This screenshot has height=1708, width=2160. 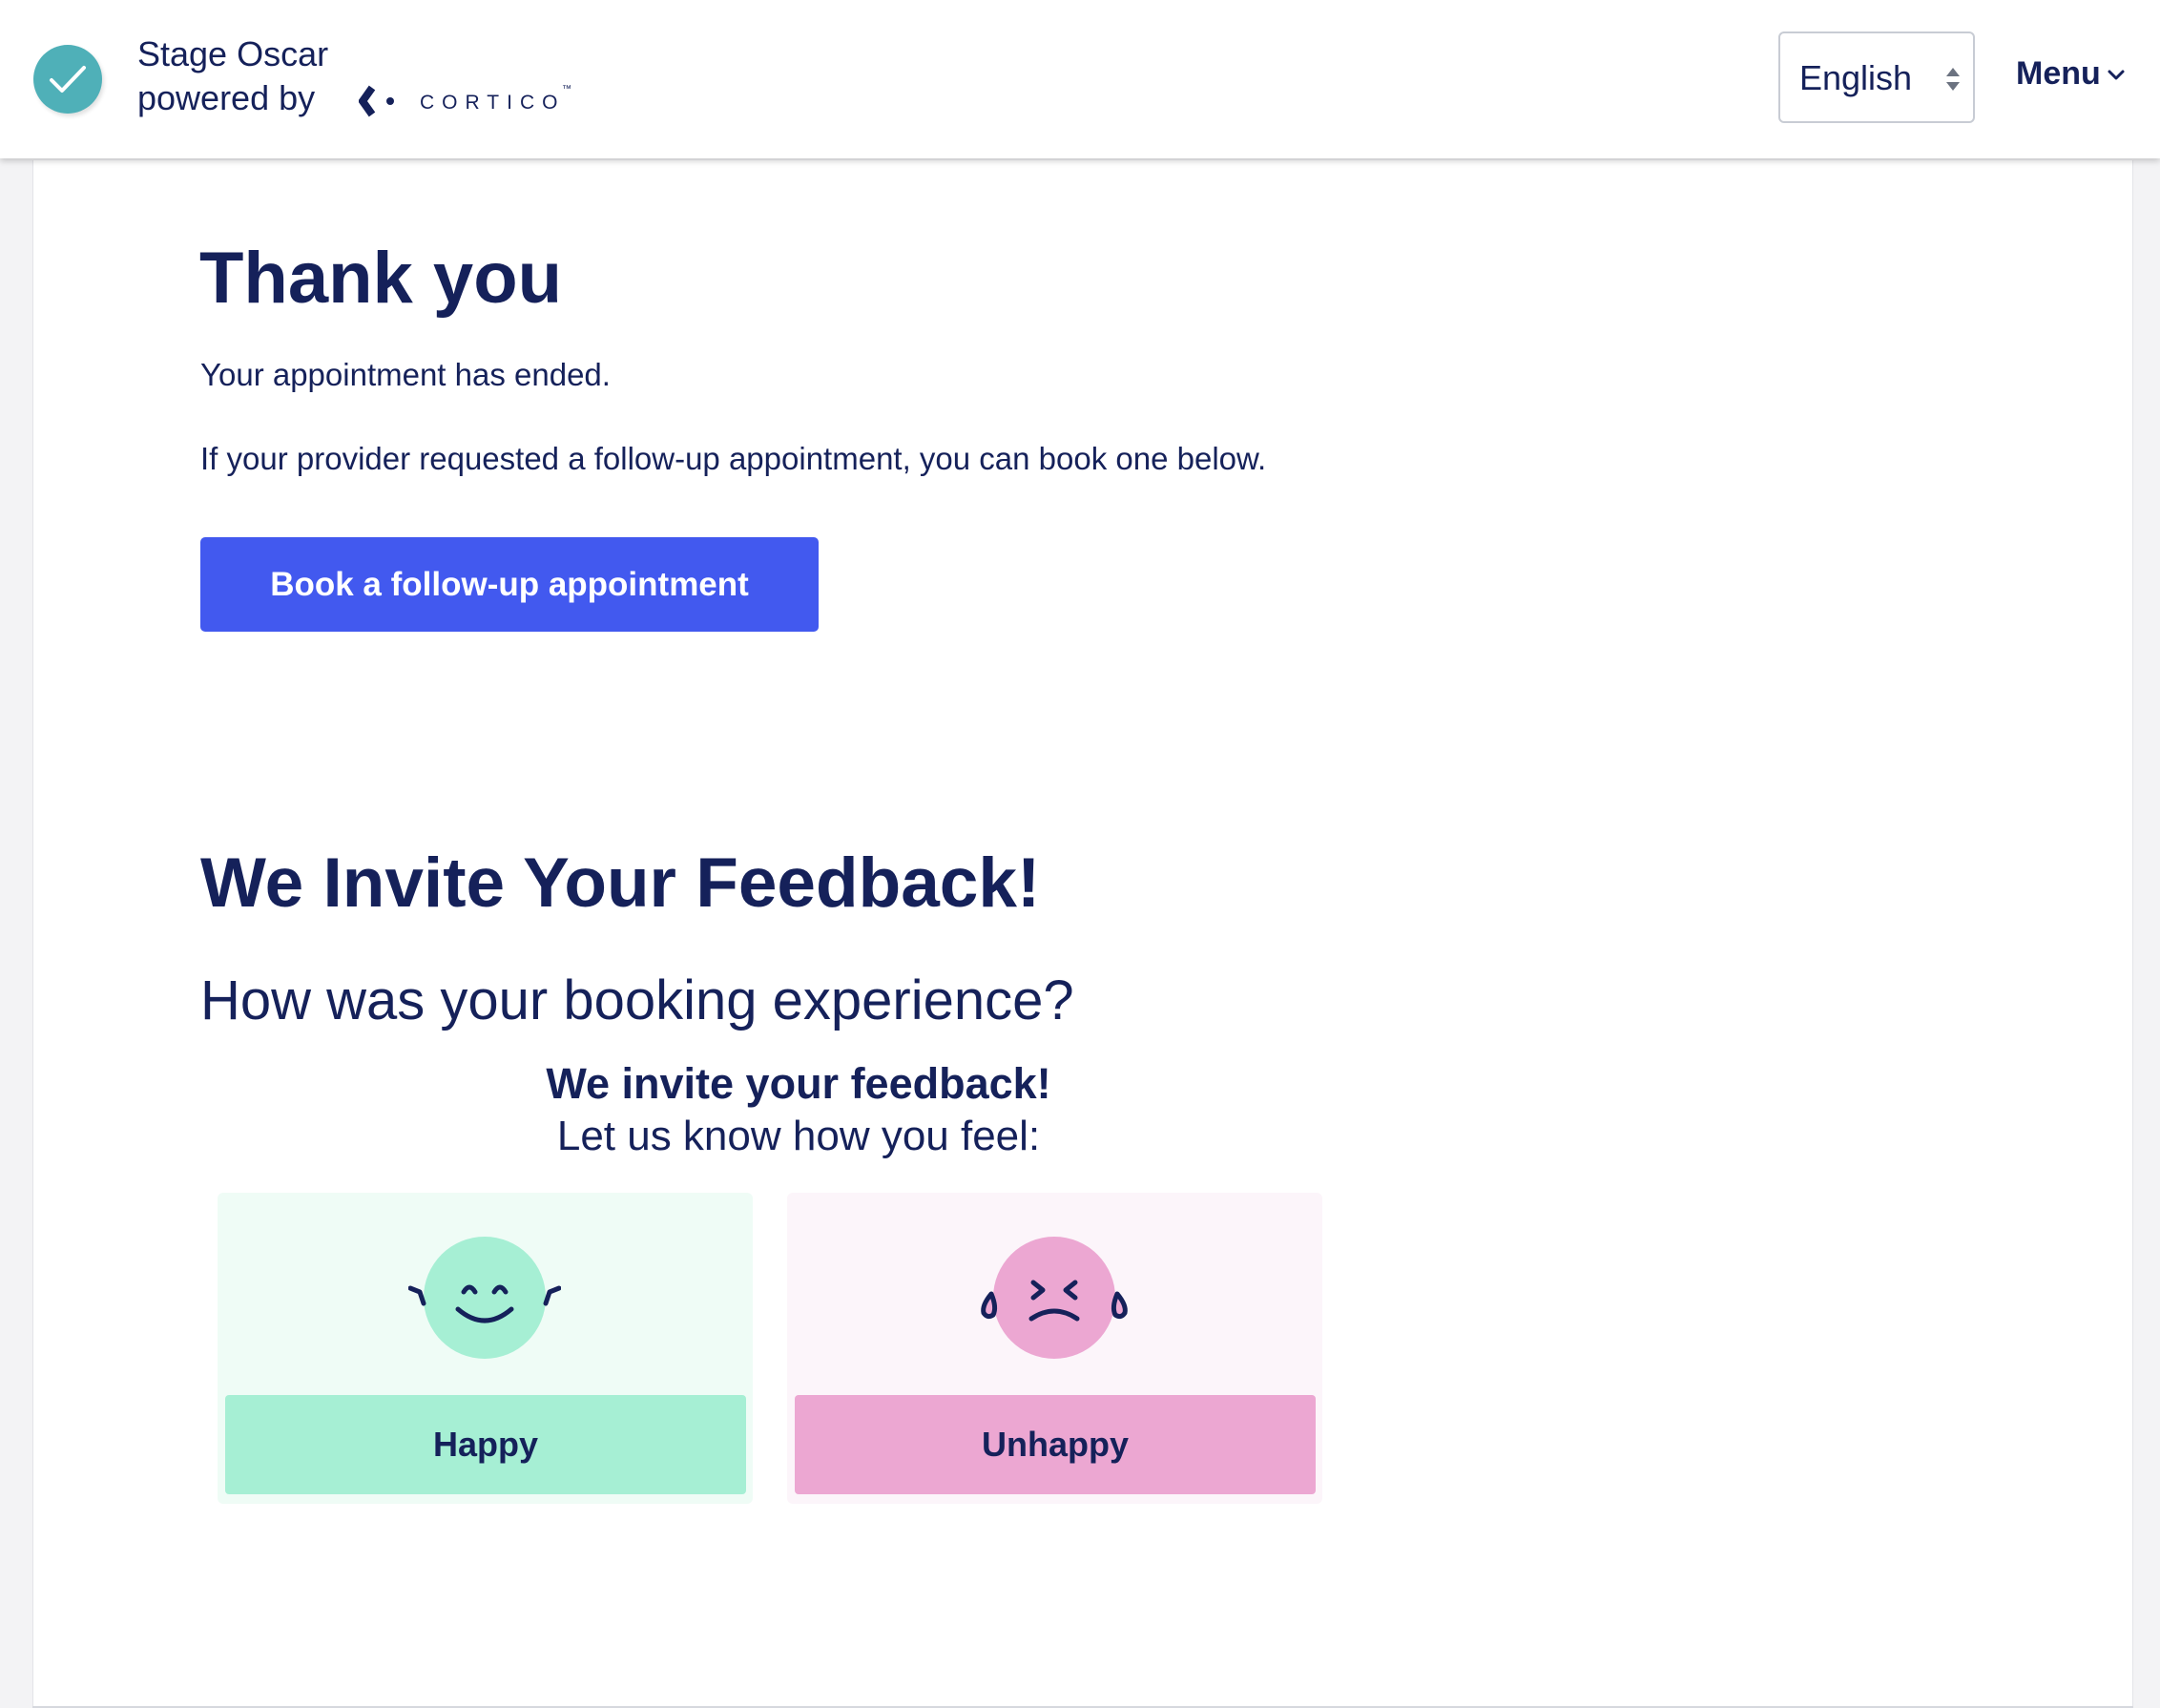 I want to click on invite-feedback-text: We invite your feedback!, so click(x=798, y=1083).